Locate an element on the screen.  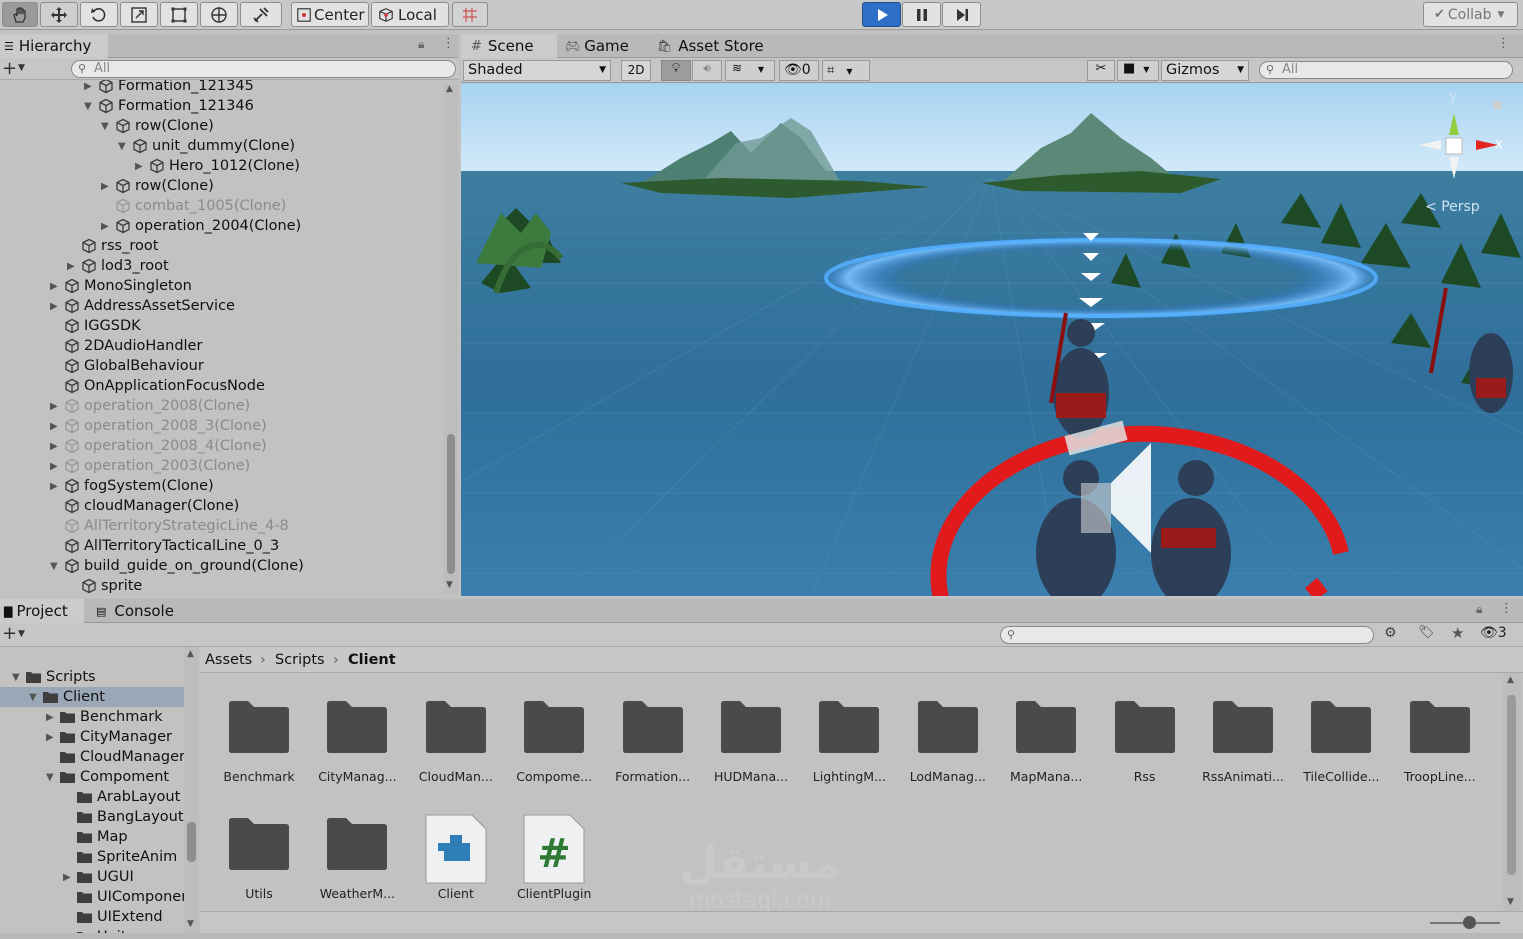
gizmos-dropdown: Gizmos ▼ is located at coordinates (1205, 70).